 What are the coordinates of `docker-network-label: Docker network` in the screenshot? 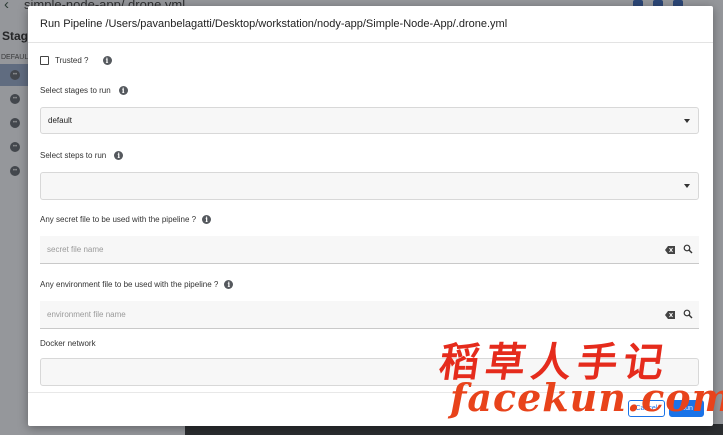 It's located at (68, 343).